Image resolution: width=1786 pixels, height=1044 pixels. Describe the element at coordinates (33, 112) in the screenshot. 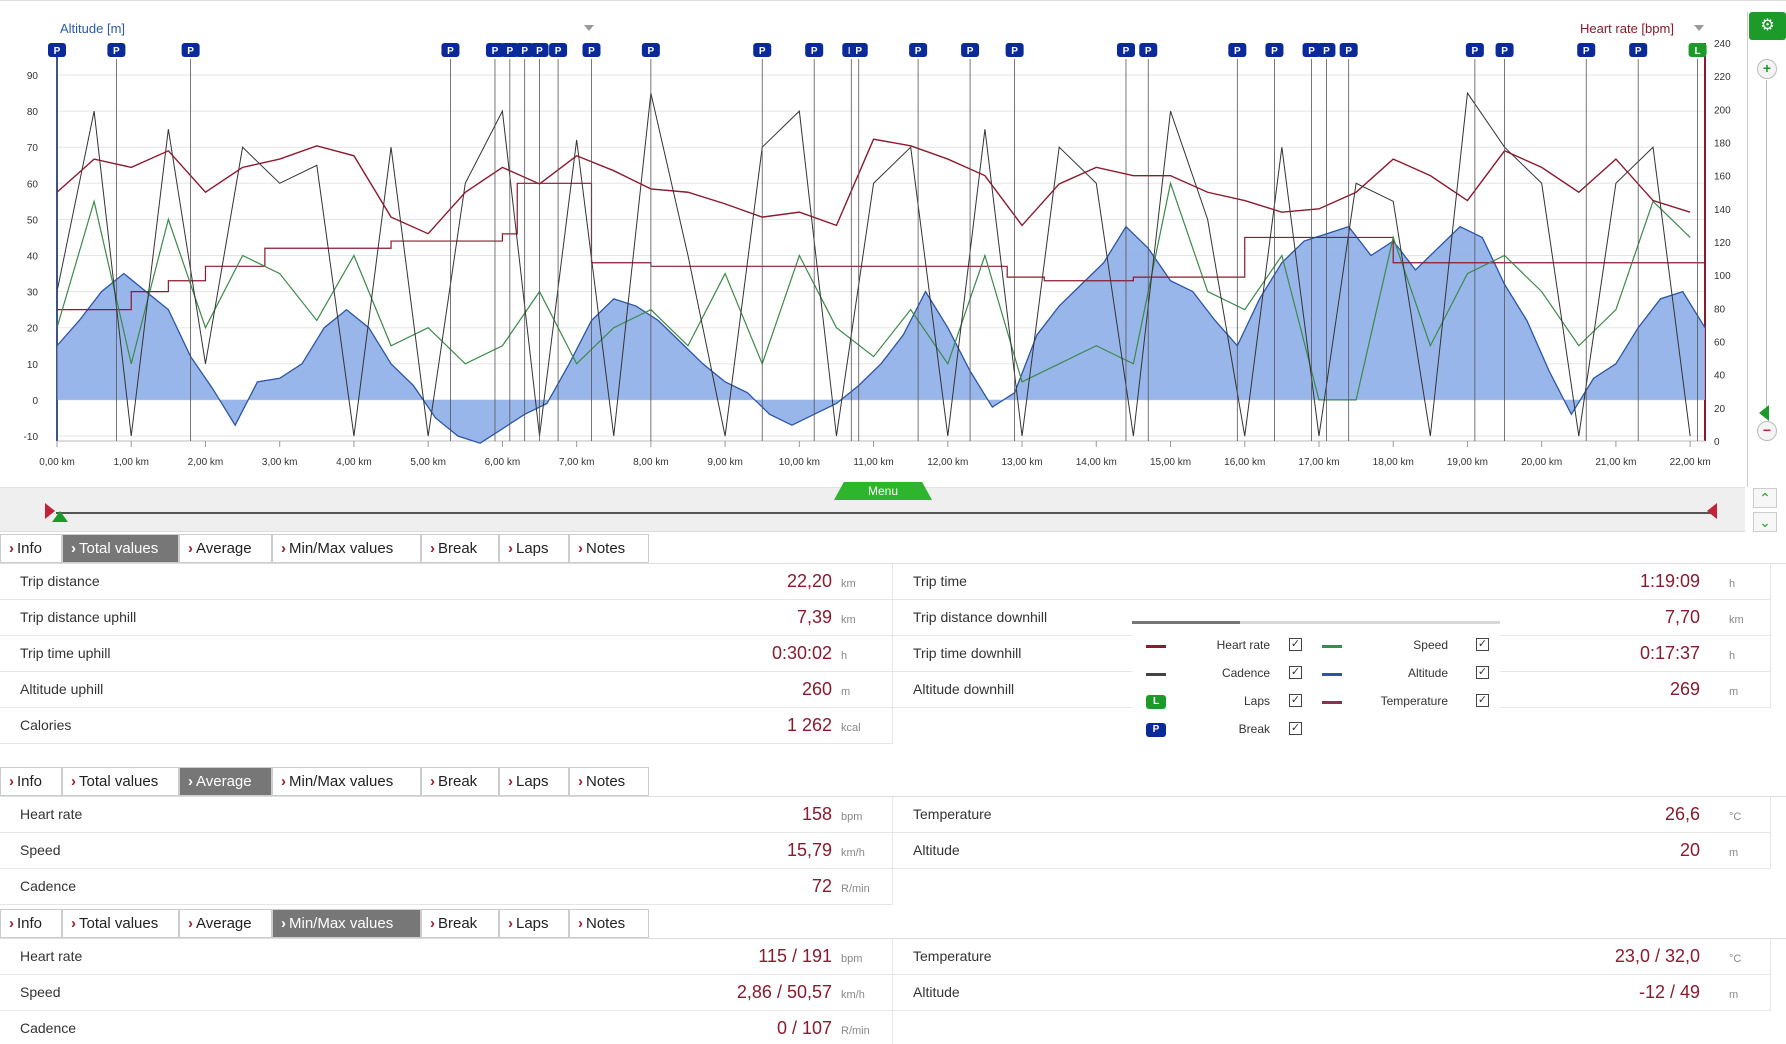

I see `left-tick-label: 80` at that location.